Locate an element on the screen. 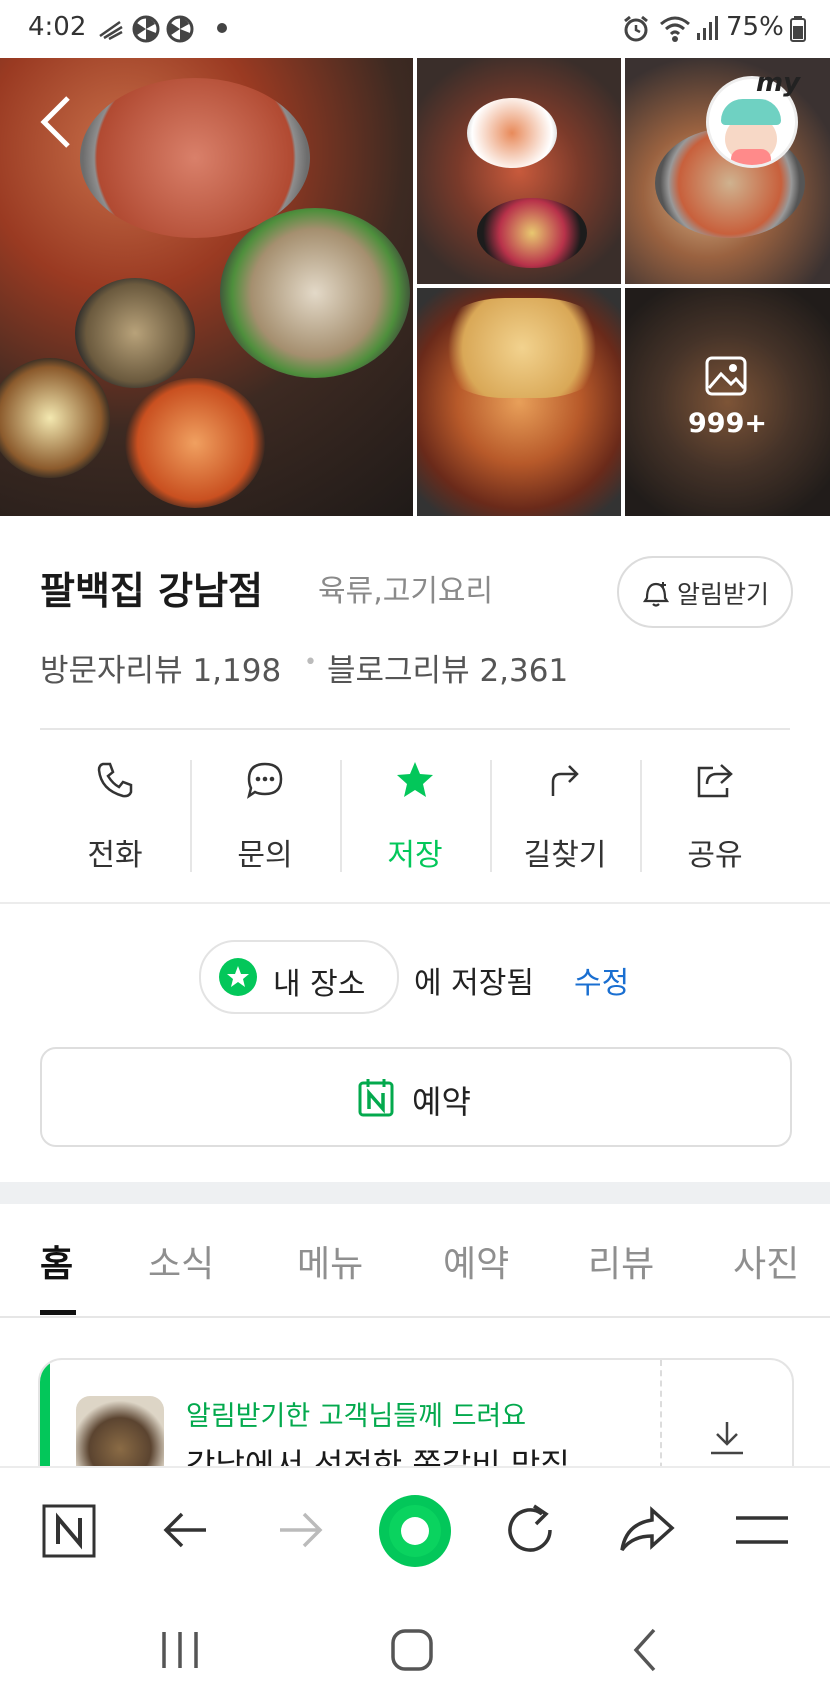 The image size is (830, 1706). call-label: 전화 is located at coordinates (115, 855).